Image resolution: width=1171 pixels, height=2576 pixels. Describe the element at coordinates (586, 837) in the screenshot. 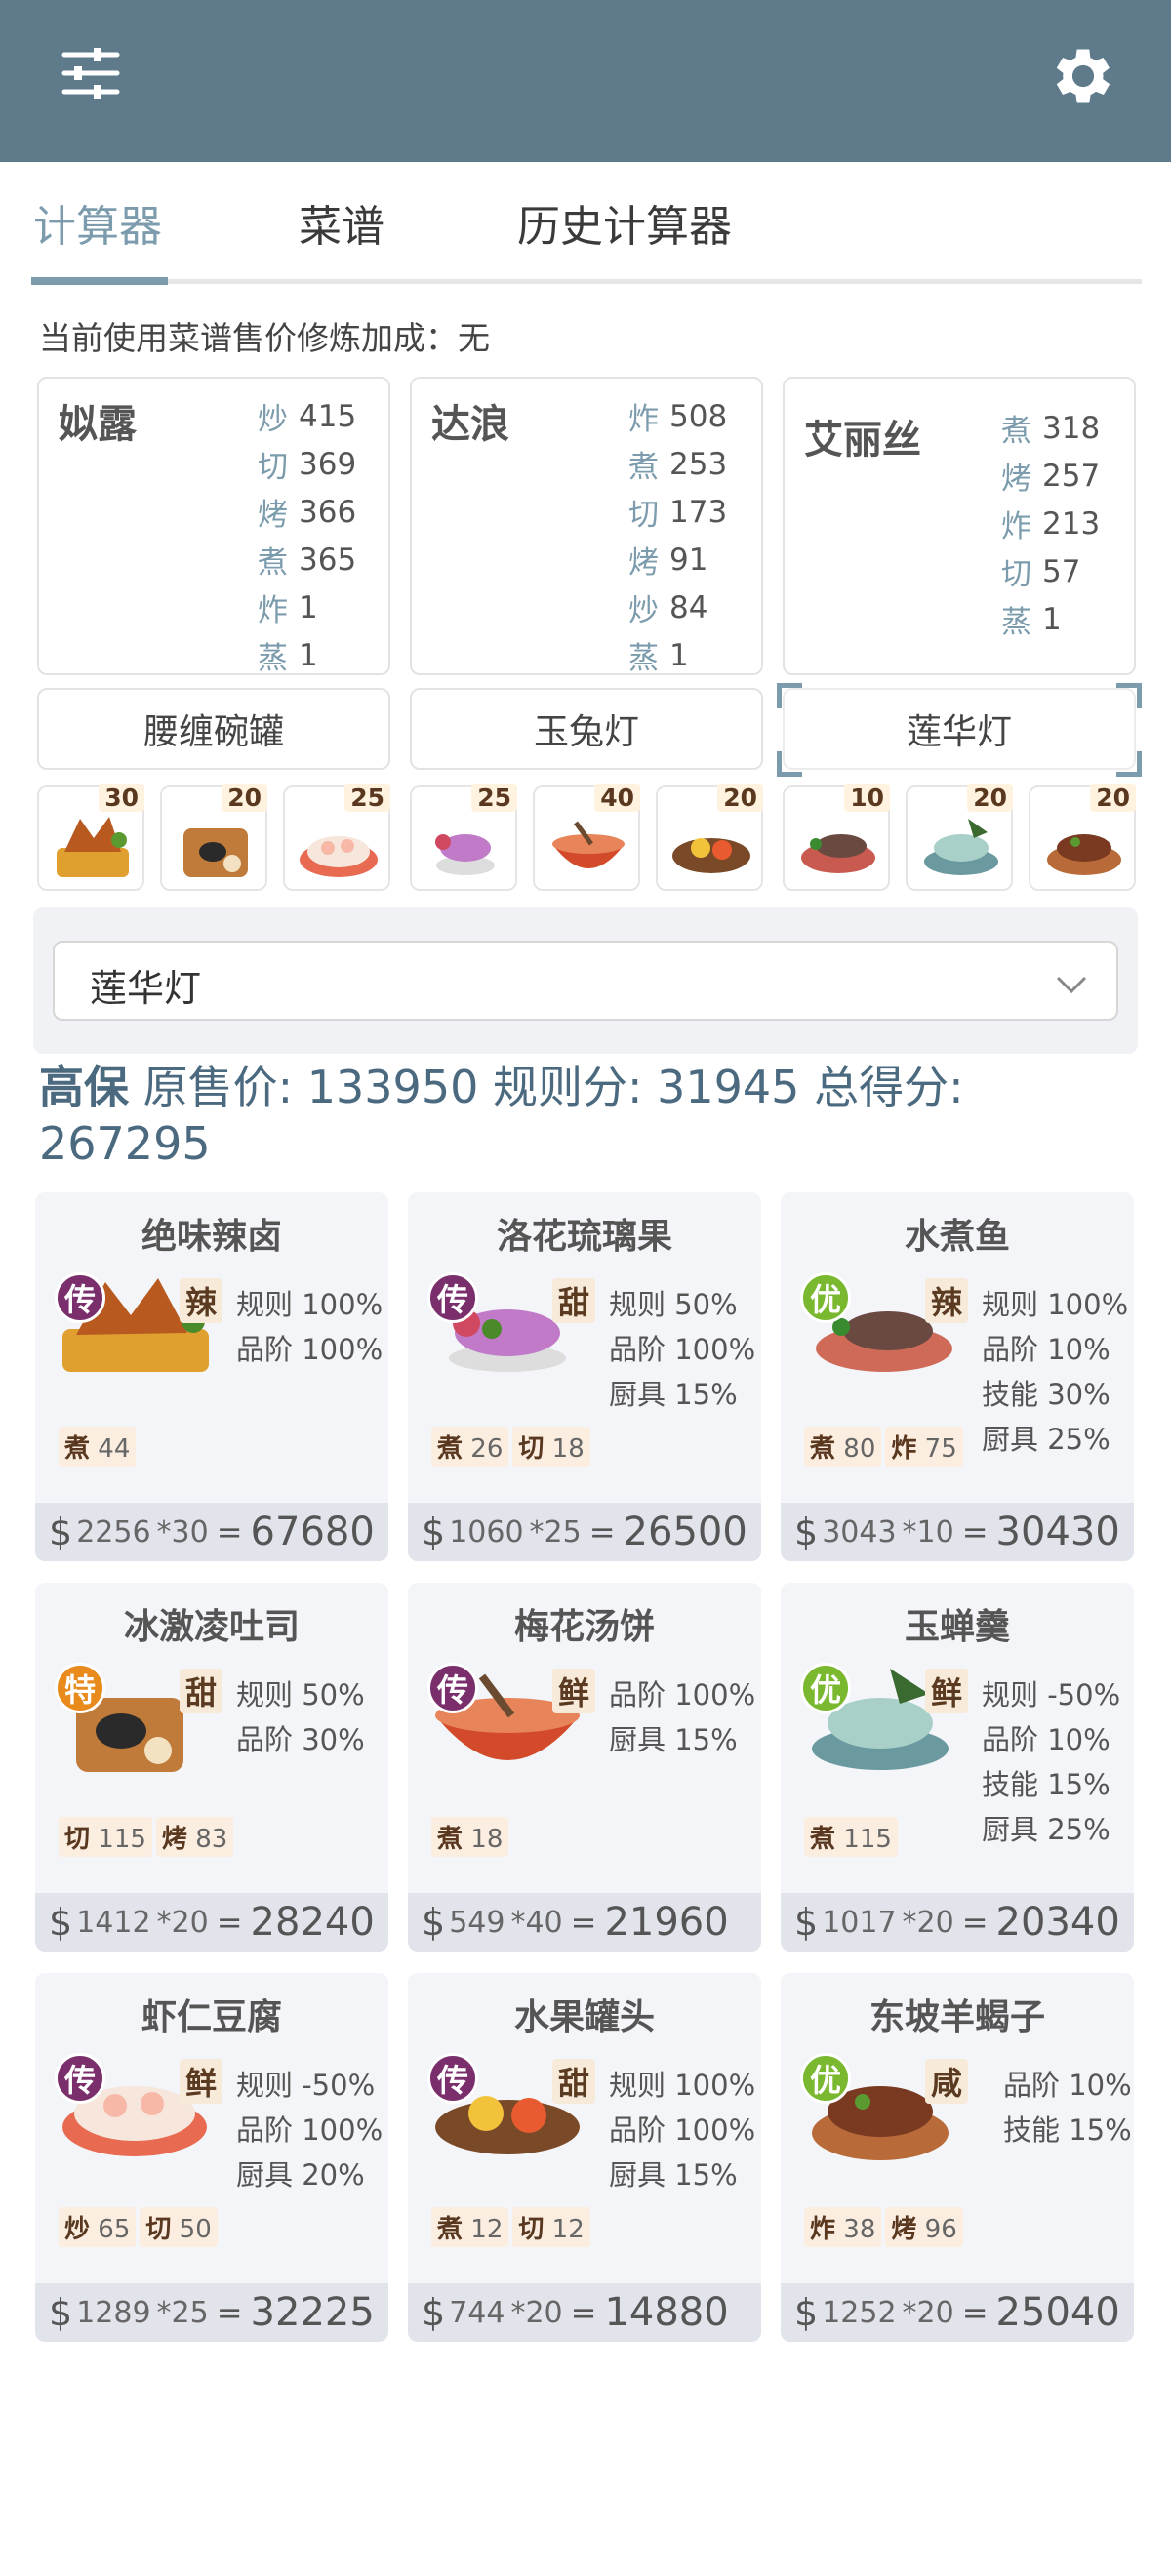

I see `dish-thumbnail: 40` at that location.